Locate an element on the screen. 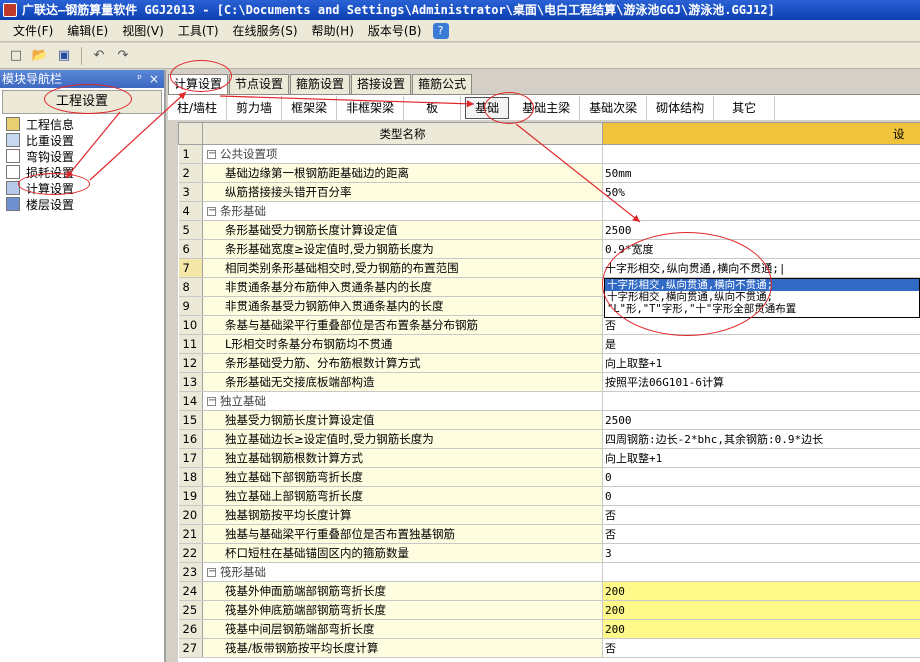 Image resolution: width=920 pixels, height=662 pixels. table-row: 13 条形基础无交接底板端部构造 按照平法06G101-6计算 is located at coordinates (549, 382).